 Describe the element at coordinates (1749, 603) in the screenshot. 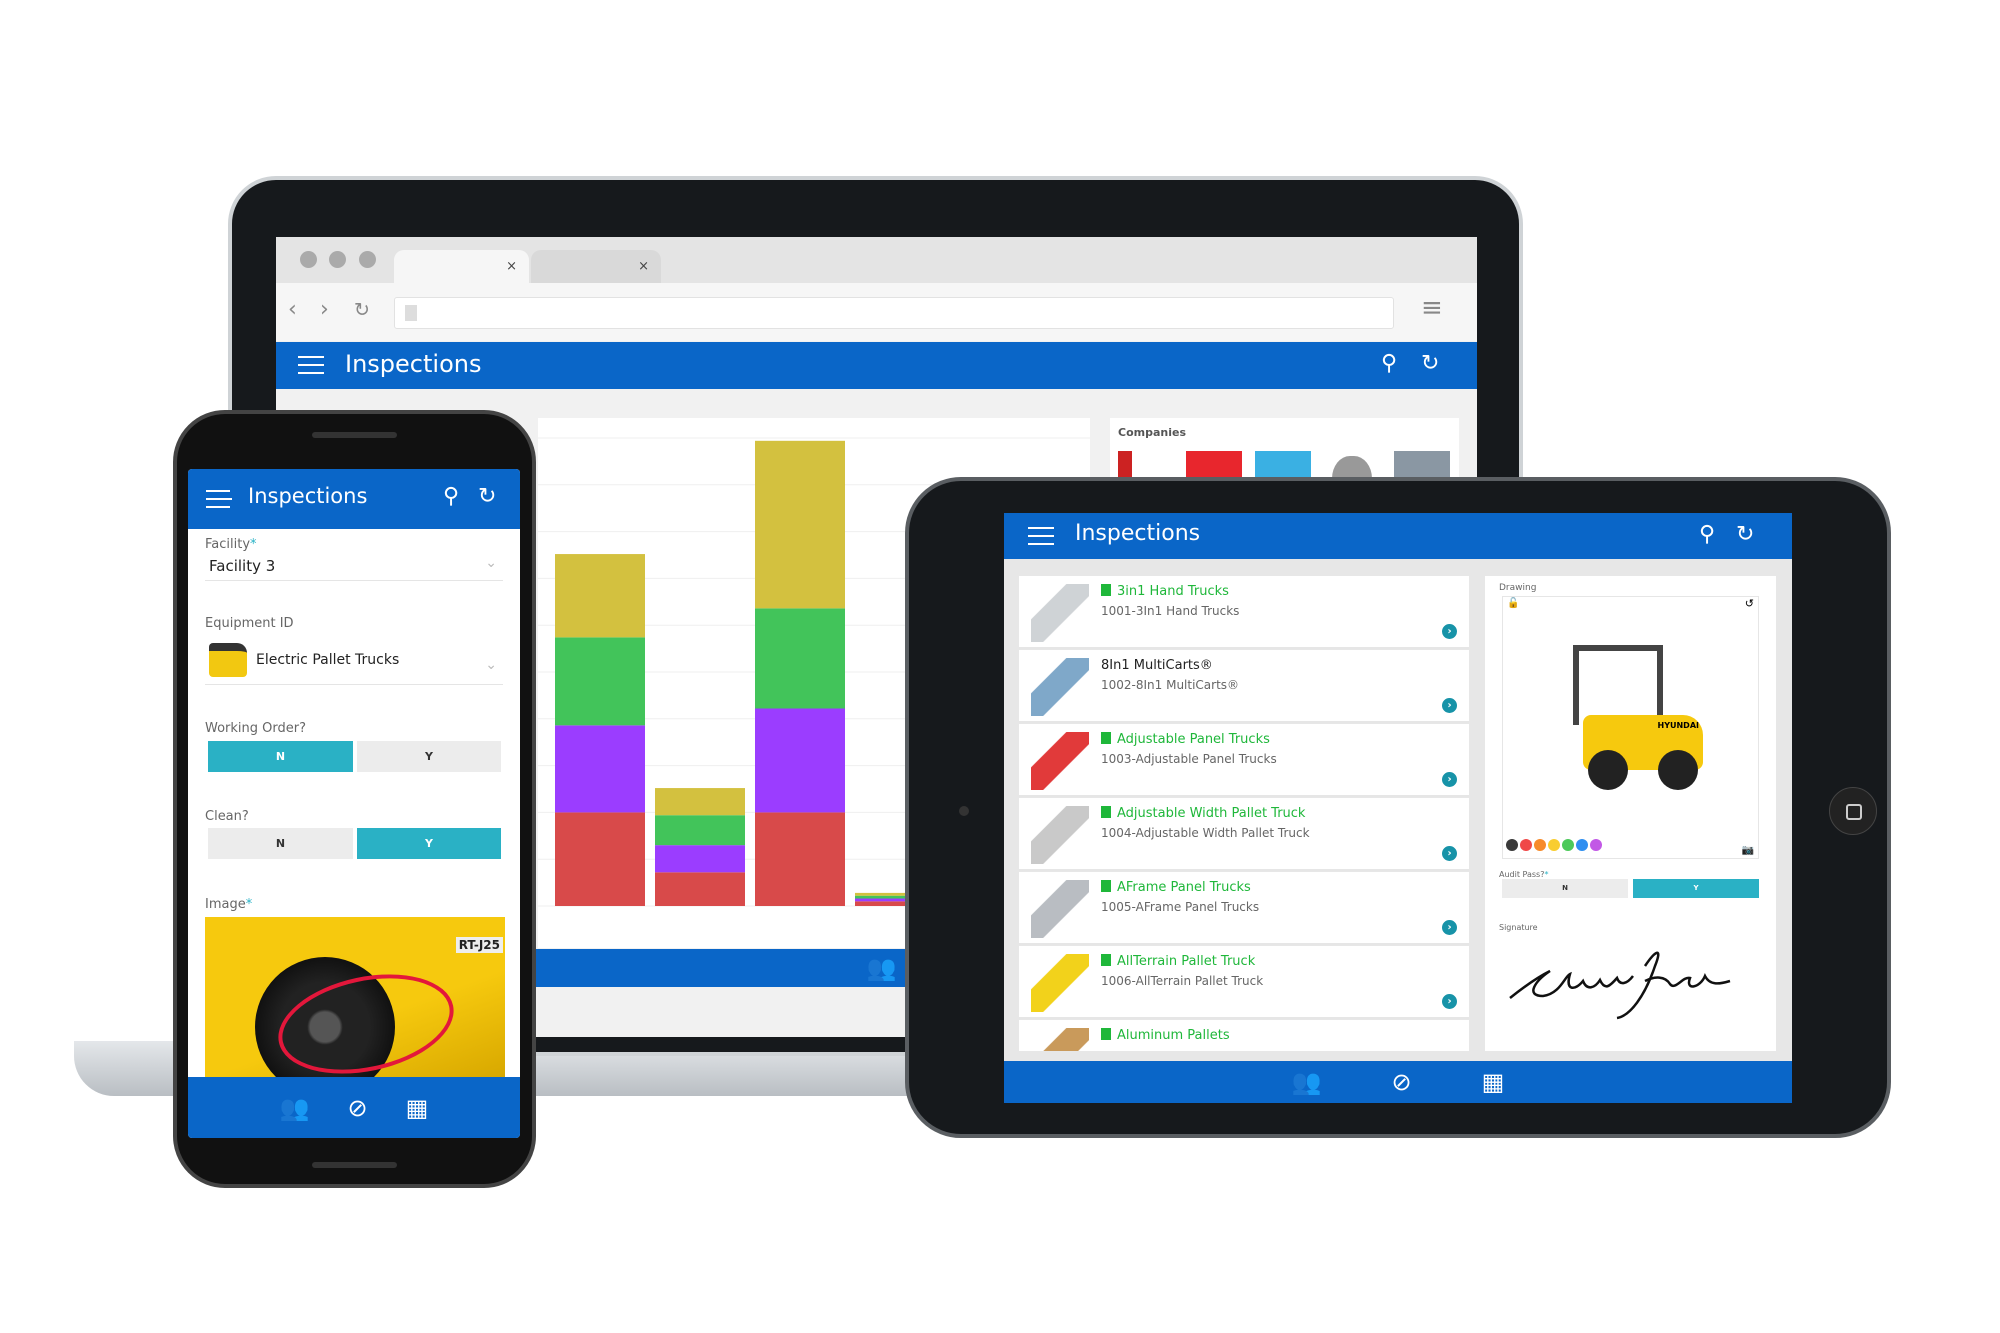

I see `undo-icon: ↺` at that location.